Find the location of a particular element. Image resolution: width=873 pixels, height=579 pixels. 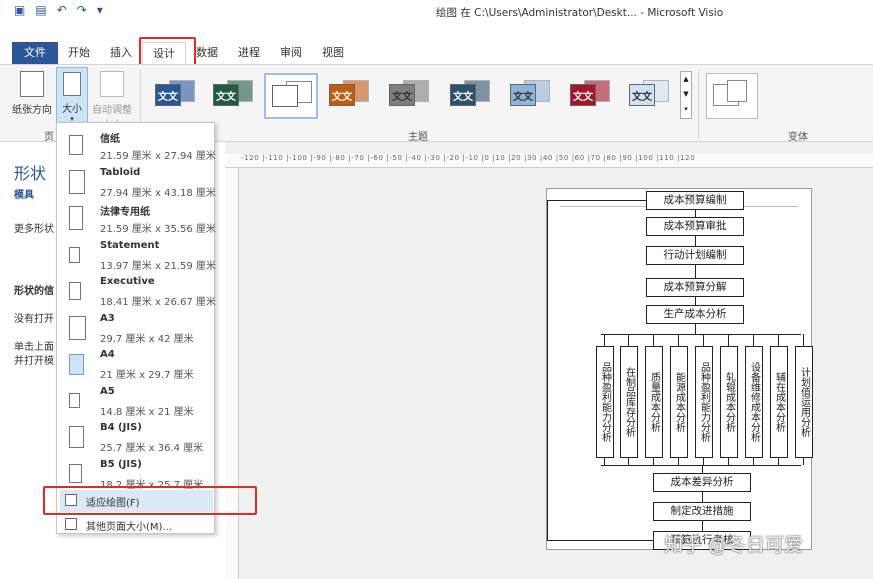

vertical-ruler is located at coordinates (232, 373).